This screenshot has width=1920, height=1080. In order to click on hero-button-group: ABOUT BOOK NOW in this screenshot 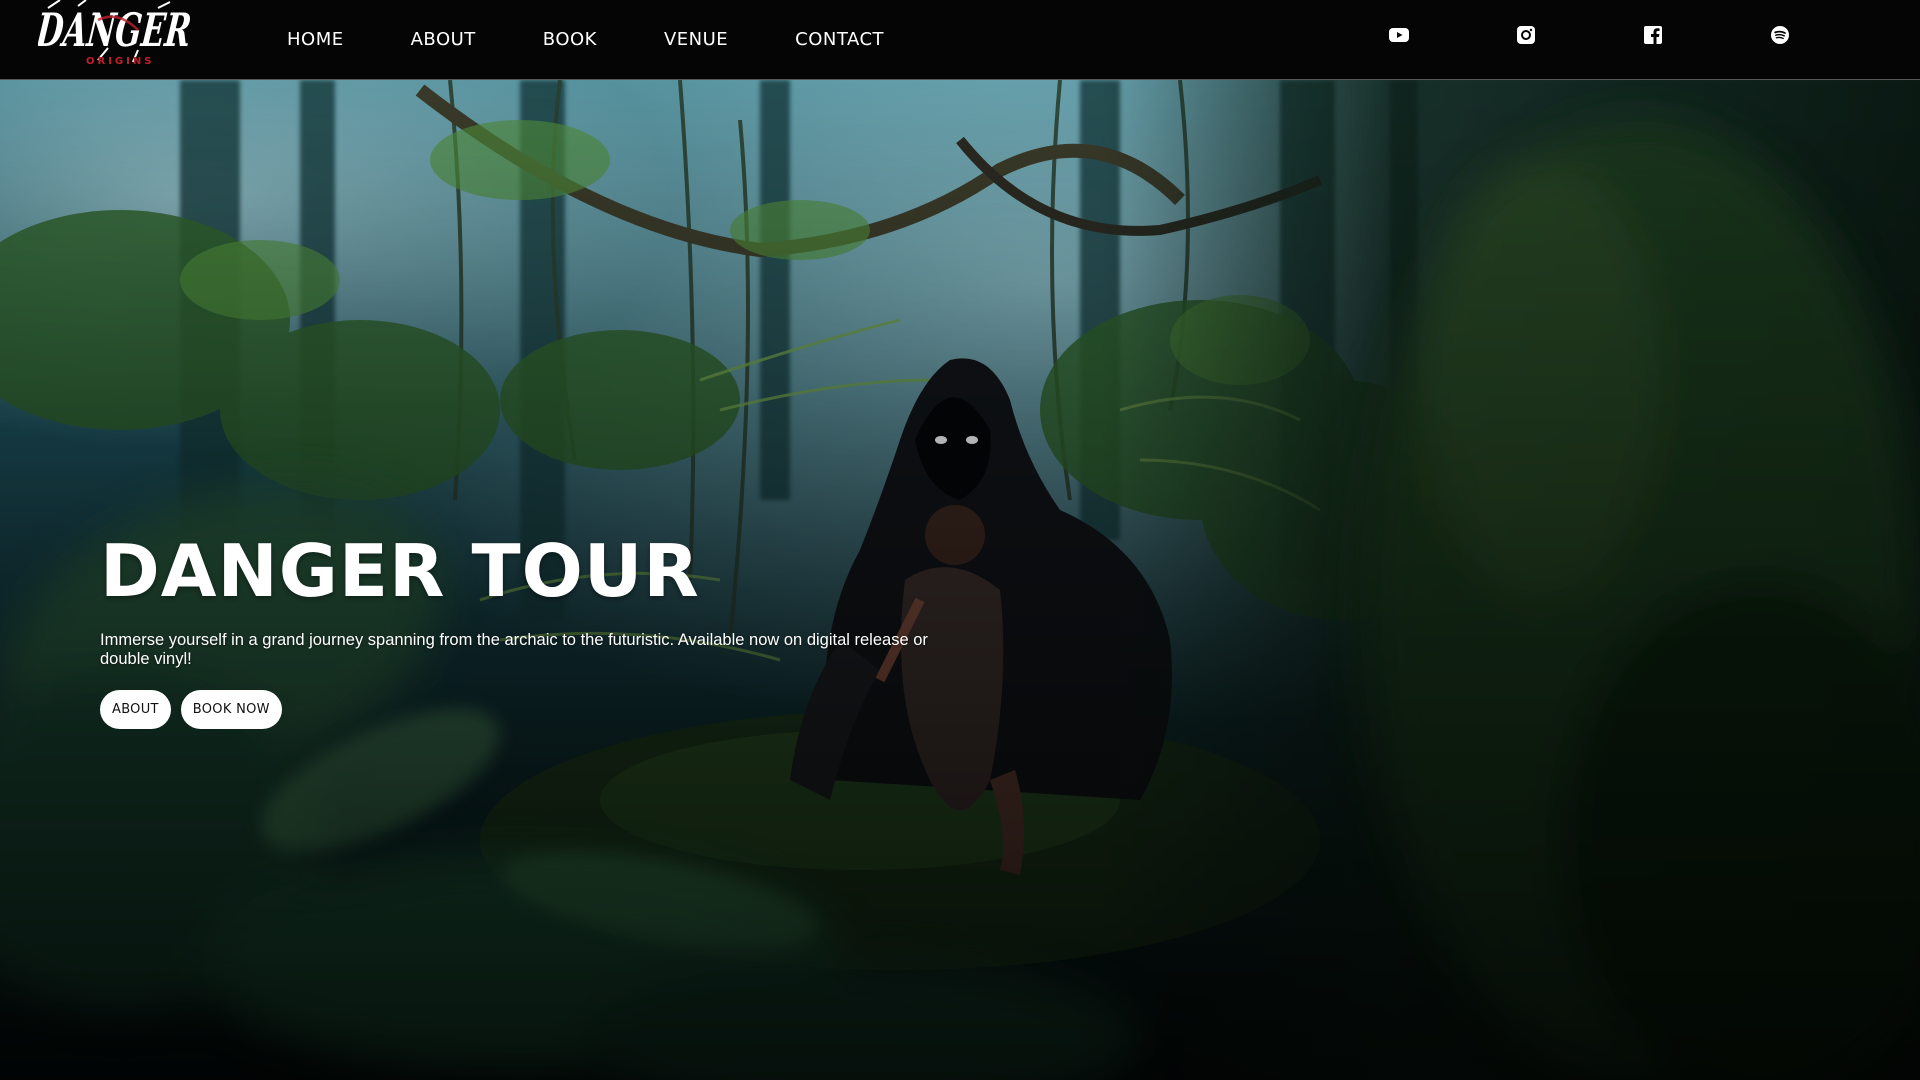, I will do `click(191, 709)`.